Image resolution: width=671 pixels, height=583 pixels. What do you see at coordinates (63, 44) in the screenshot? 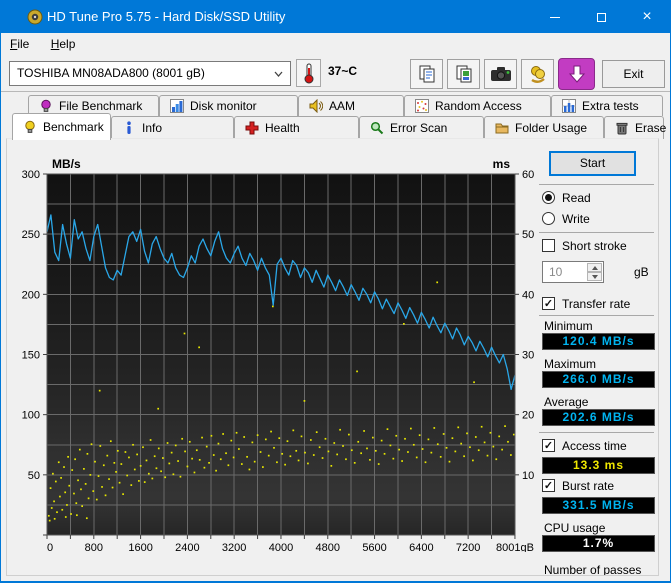
I see `menu-help: Help` at bounding box center [63, 44].